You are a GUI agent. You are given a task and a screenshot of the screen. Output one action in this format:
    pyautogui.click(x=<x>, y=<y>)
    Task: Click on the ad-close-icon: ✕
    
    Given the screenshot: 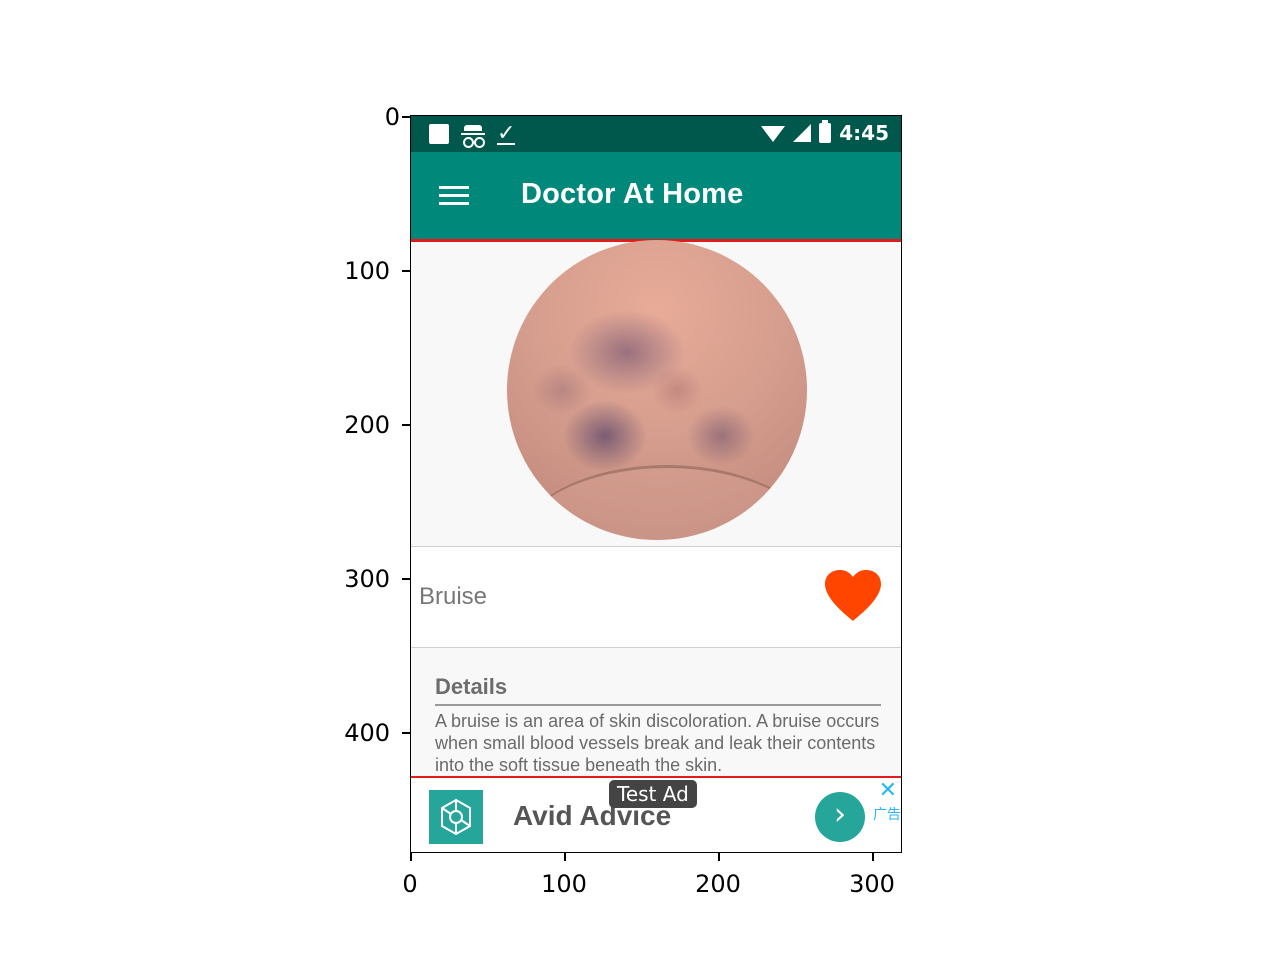 What is the action you would take?
    pyautogui.click(x=888, y=790)
    